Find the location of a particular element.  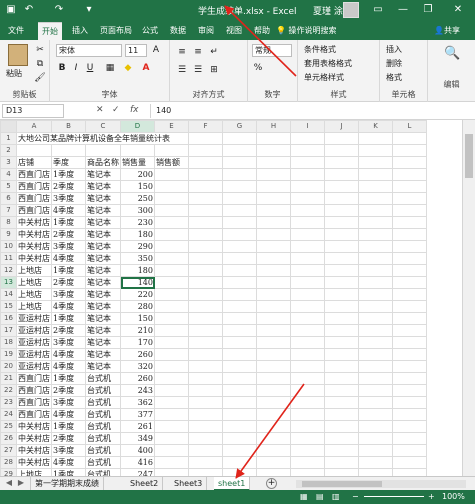

tab-insert: 插入 is located at coordinates (80, 30).